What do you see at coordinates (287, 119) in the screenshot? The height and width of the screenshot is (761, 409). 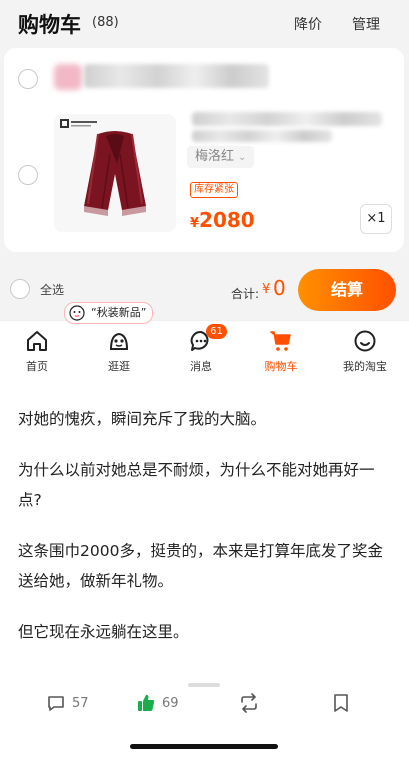 I see `product-title-blurred` at bounding box center [287, 119].